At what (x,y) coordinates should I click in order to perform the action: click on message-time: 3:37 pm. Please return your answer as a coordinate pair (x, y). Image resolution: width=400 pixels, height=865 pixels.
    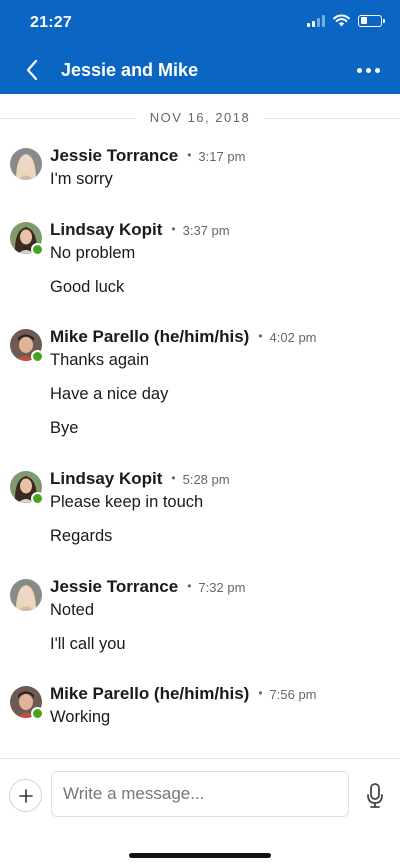
    Looking at the image, I should click on (206, 230).